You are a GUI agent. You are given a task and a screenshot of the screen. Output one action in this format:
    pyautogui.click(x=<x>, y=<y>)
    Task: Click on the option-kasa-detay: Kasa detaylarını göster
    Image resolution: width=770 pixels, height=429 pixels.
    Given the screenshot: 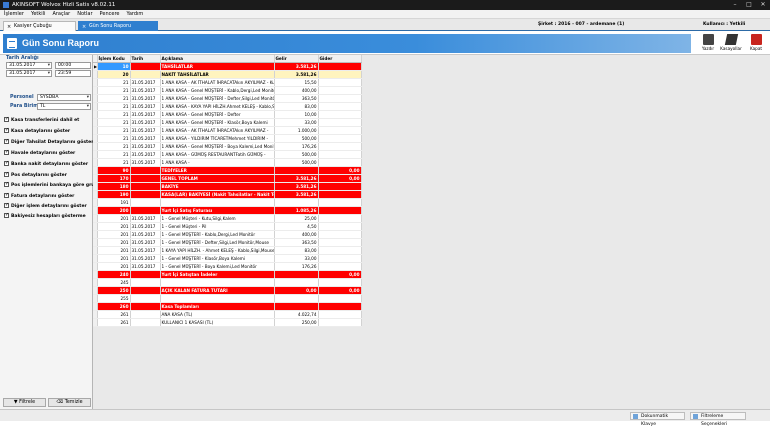 What is the action you would take?
    pyautogui.click(x=37, y=130)
    